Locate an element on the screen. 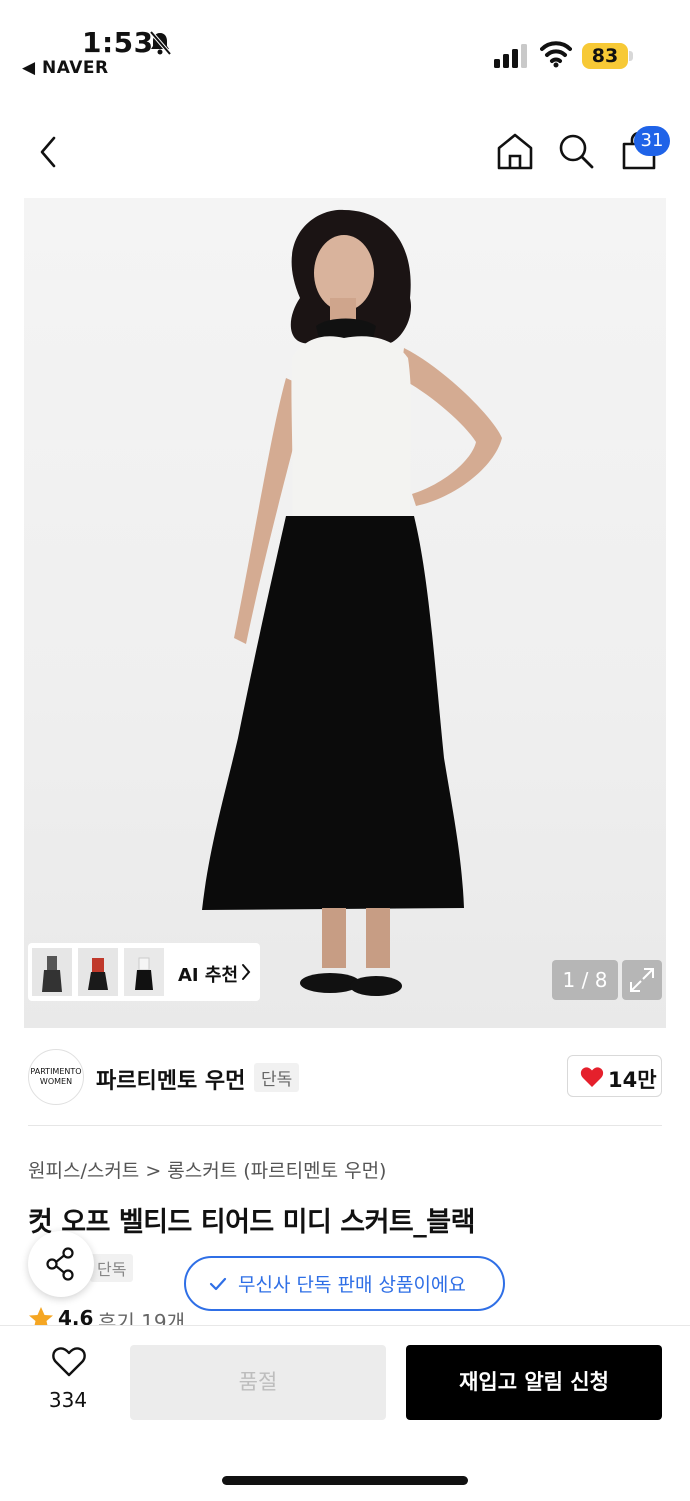  divider is located at coordinates (345, 1125).